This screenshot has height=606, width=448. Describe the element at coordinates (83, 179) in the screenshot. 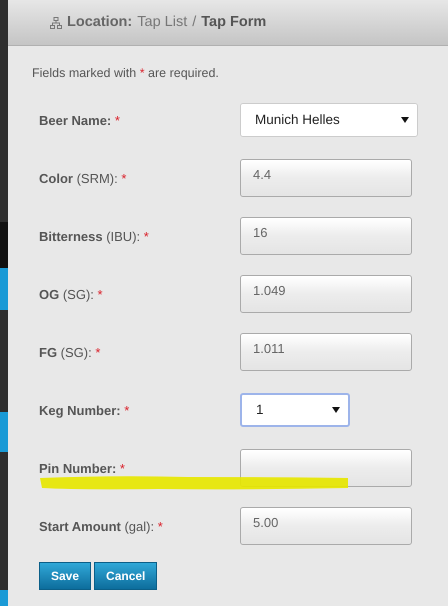

I see `field-label: Color (SRM): *` at that location.